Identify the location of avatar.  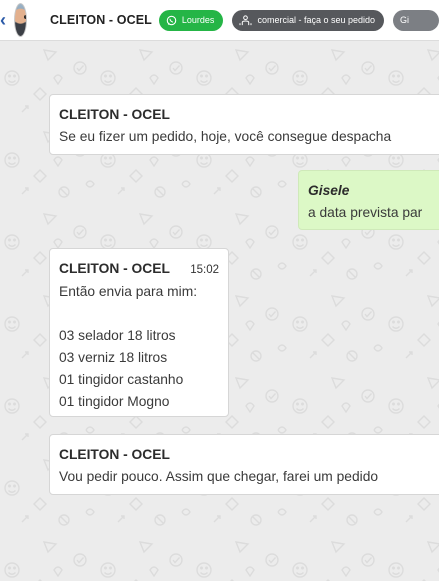
(21, 20).